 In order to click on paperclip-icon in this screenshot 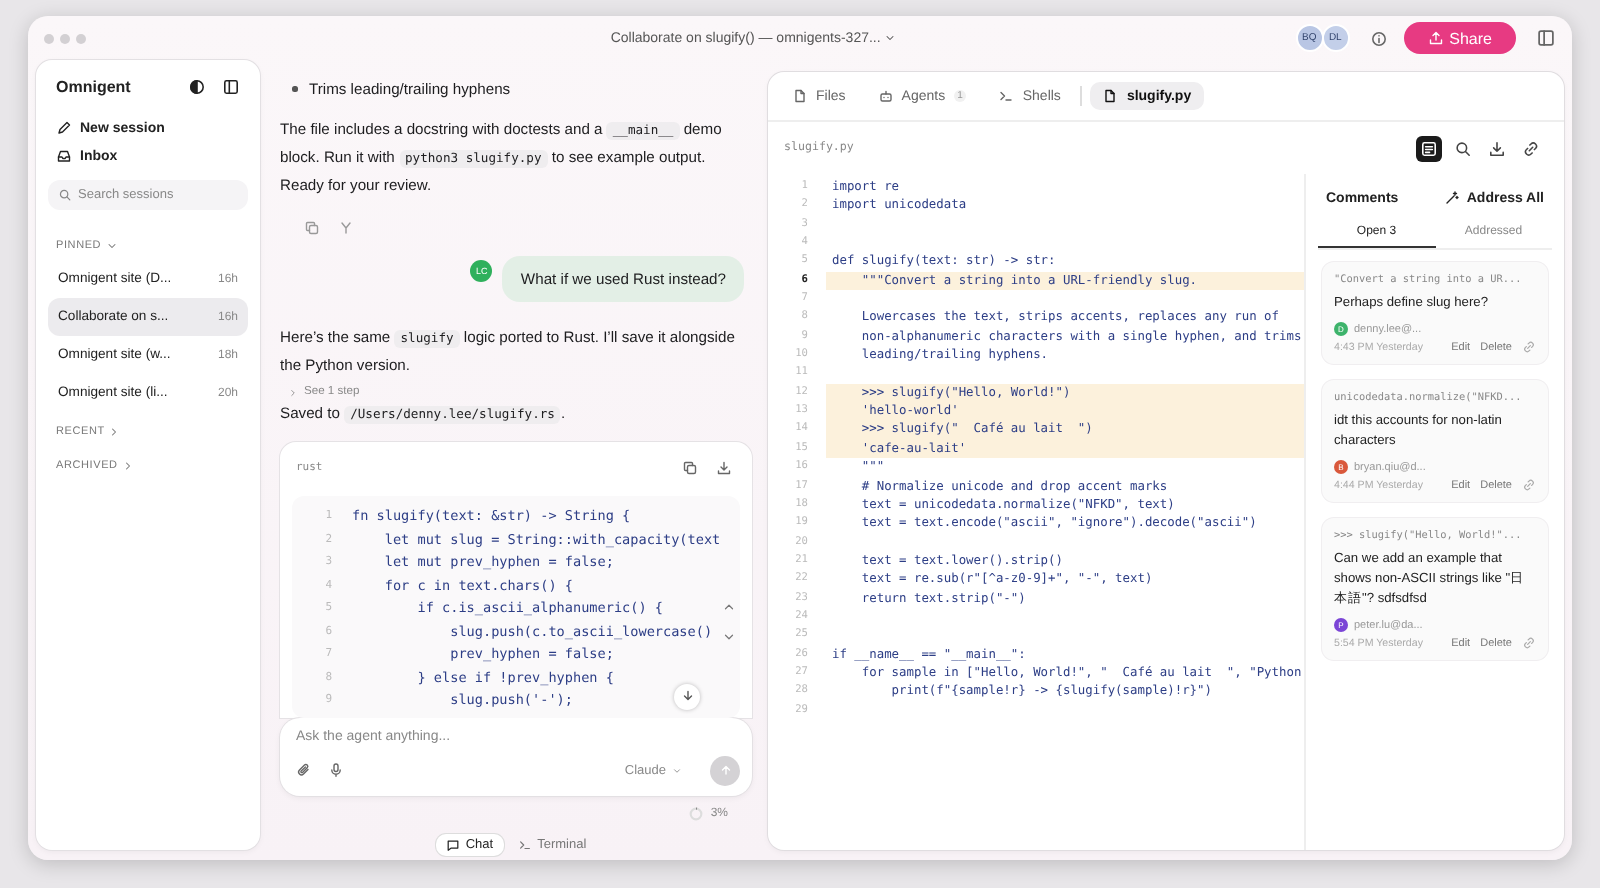, I will do `click(304, 770)`.